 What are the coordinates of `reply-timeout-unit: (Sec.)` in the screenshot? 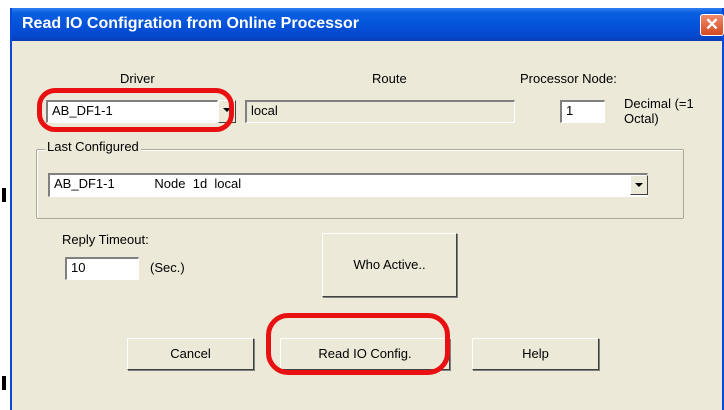 It's located at (167, 267).